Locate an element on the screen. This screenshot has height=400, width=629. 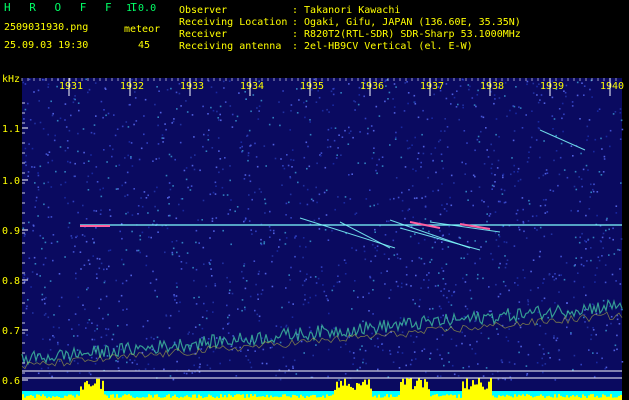
y-axis-unit: kHz is located at coordinates (11, 79).